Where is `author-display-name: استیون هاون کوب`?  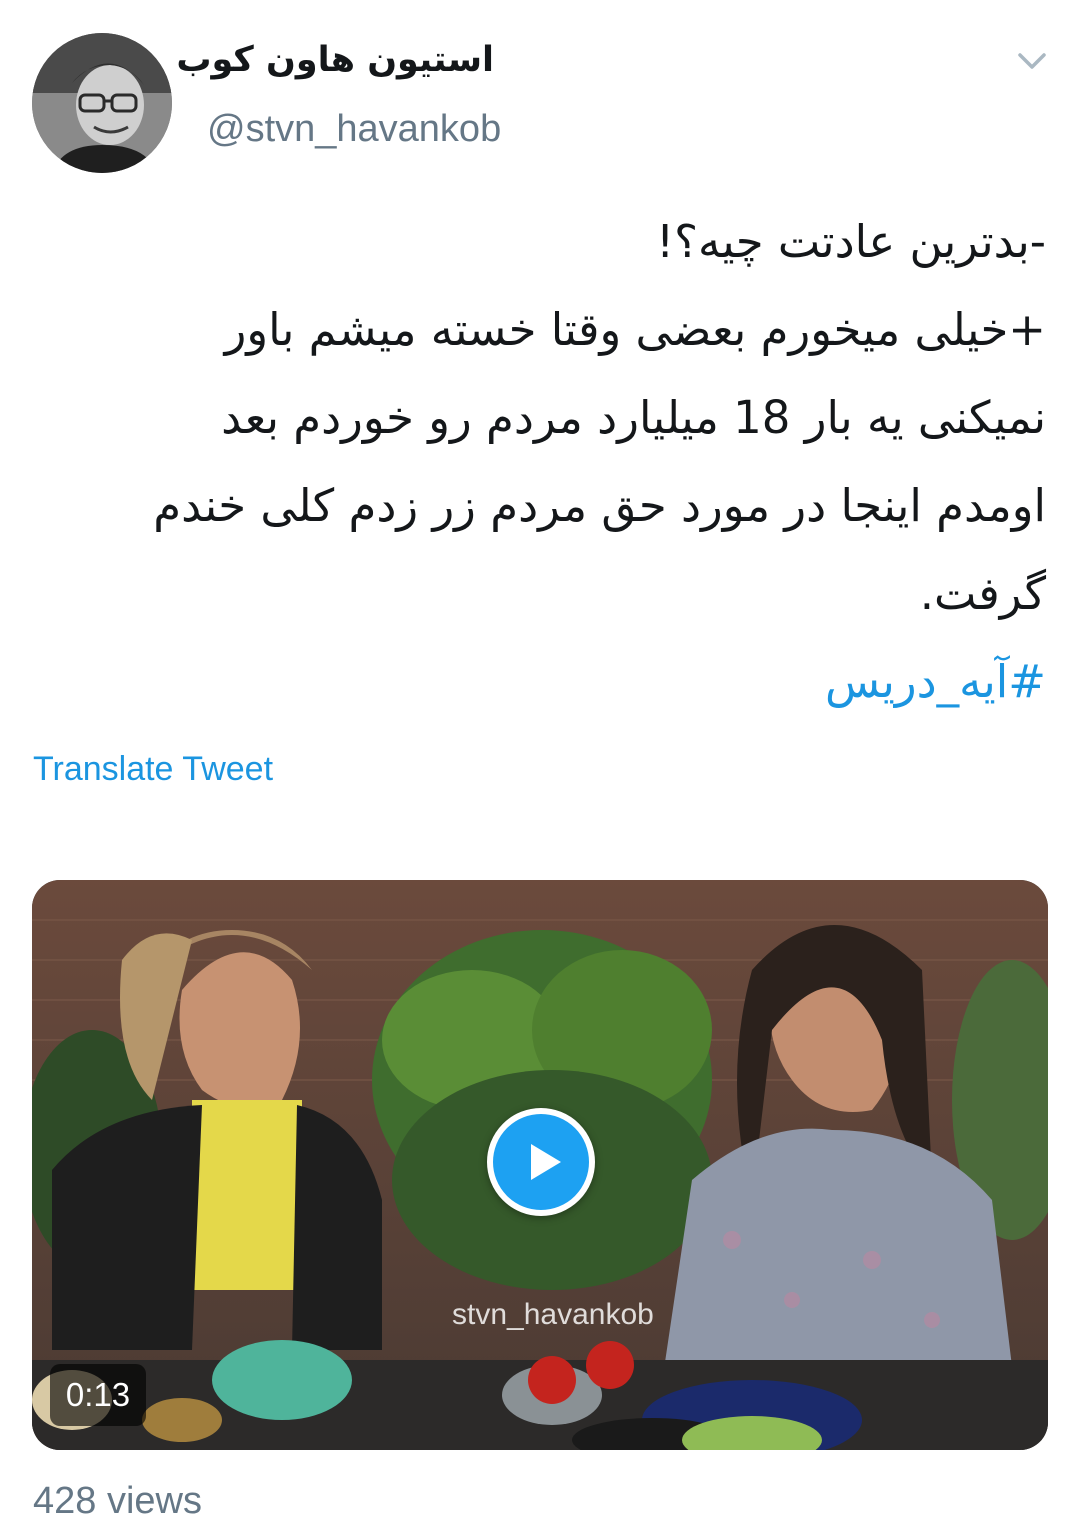
author-display-name: استیون هاون کوب is located at coordinates (335, 60).